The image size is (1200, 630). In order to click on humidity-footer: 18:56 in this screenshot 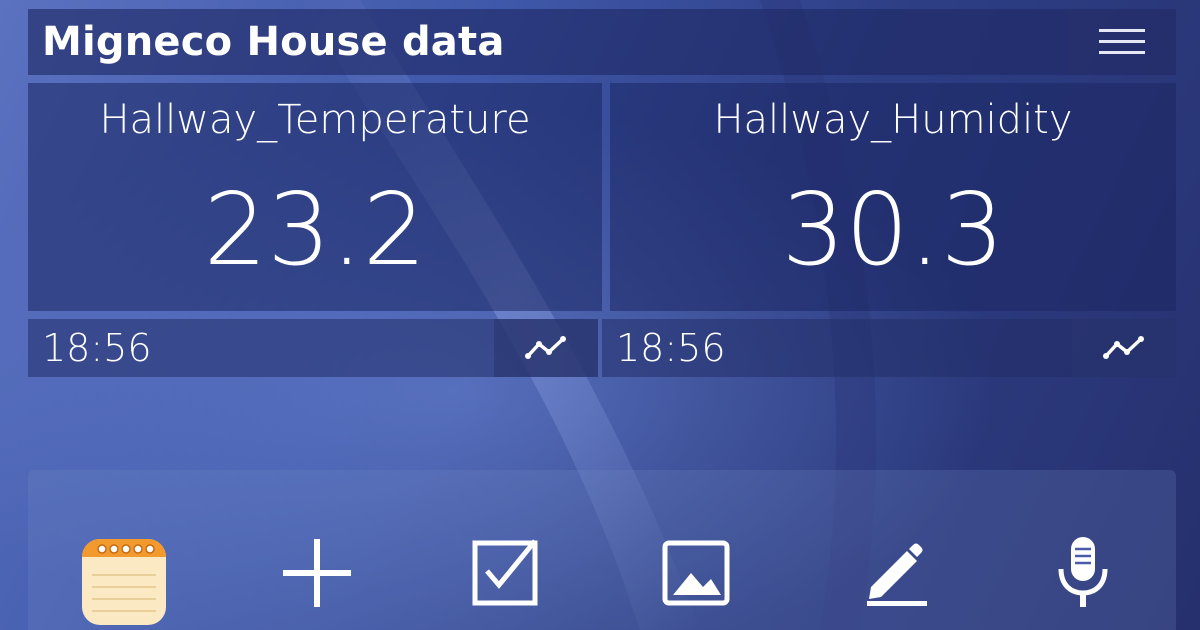, I will do `click(889, 348)`.